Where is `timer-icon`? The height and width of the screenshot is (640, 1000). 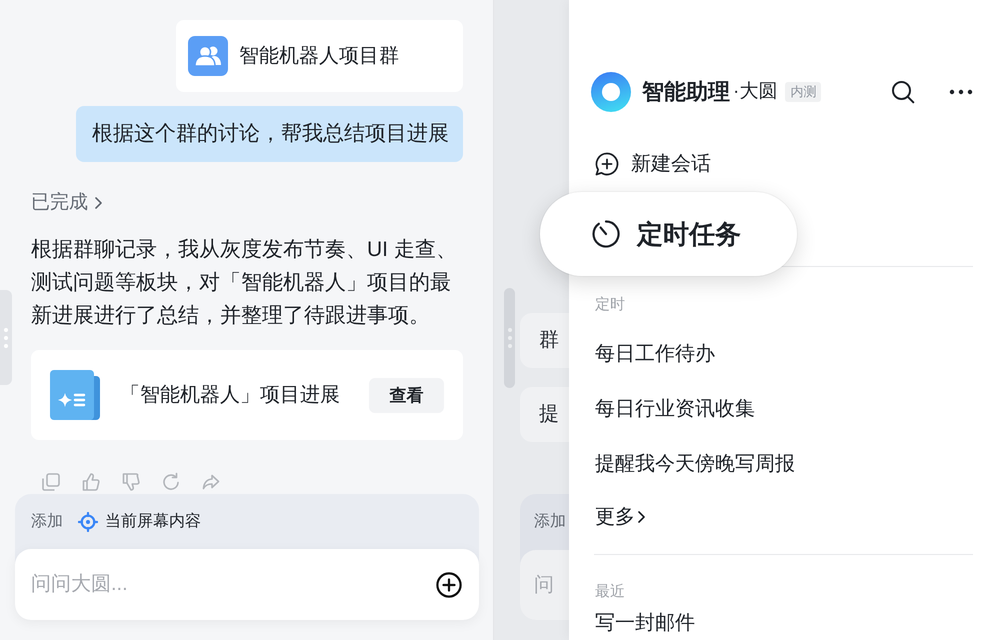
timer-icon is located at coordinates (606, 234).